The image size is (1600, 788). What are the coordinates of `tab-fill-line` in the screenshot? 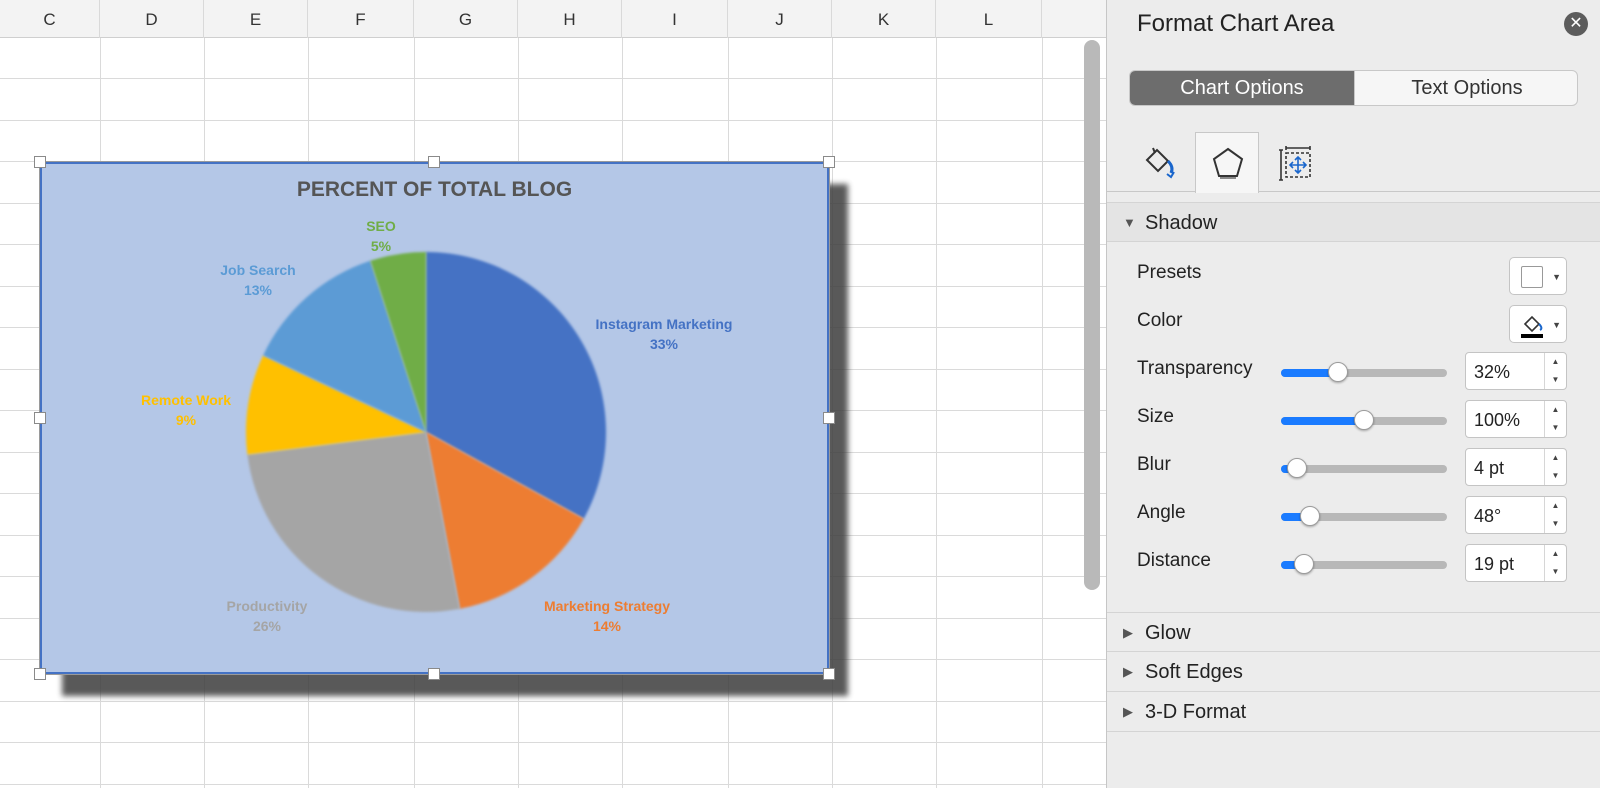 It's located at (1159, 162).